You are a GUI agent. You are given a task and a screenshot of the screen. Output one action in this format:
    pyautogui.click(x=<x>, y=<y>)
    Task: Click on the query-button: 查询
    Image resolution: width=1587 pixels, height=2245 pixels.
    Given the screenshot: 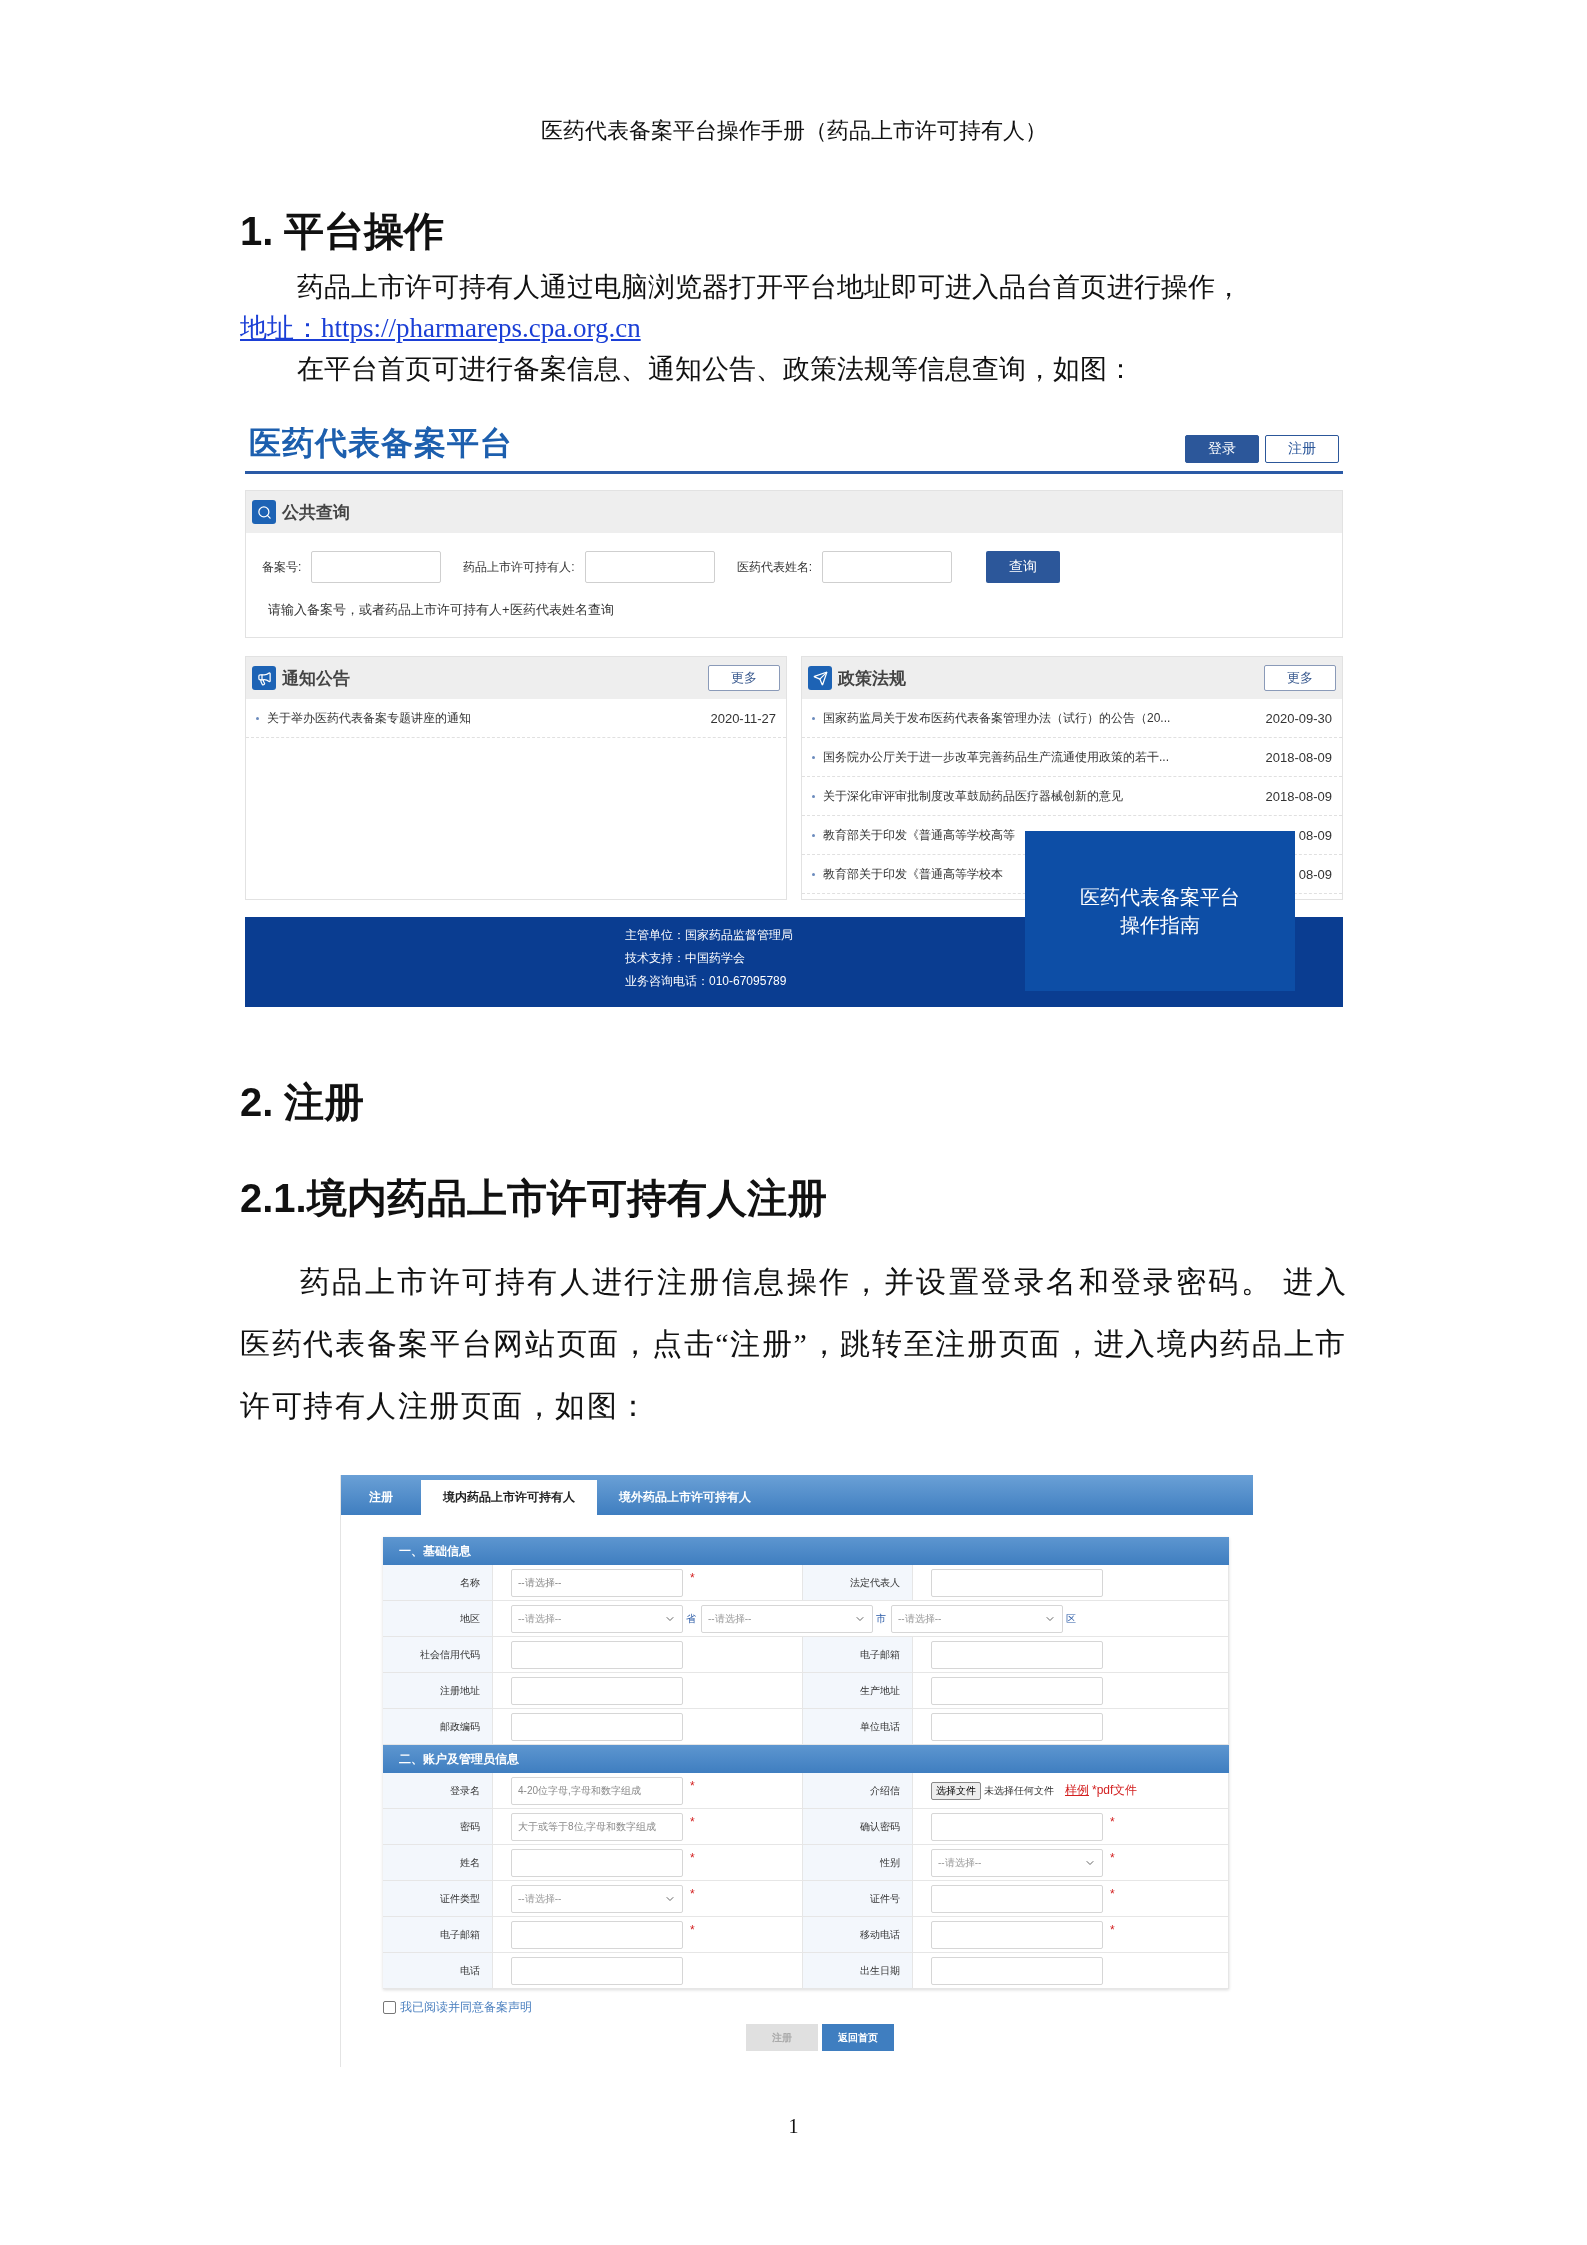 What is the action you would take?
    pyautogui.click(x=1023, y=567)
    